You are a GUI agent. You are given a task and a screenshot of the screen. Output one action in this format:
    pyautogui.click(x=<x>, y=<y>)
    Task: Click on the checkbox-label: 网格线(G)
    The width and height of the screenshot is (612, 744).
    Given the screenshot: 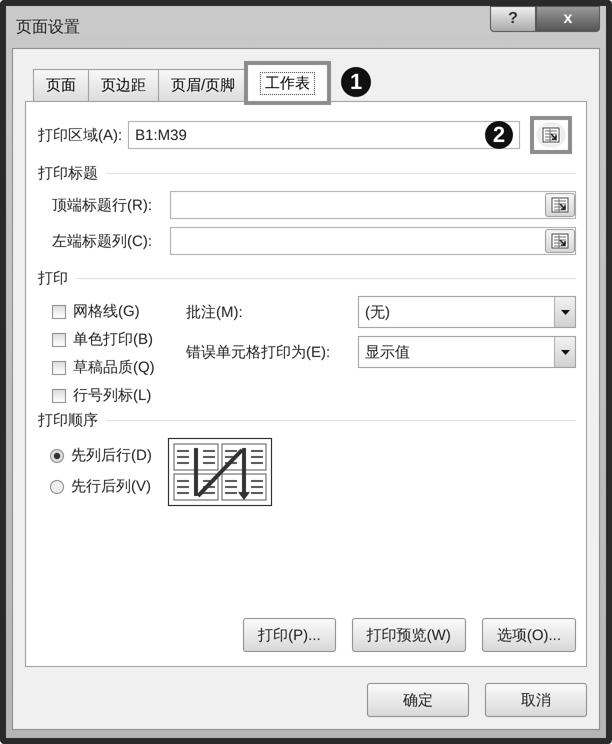 What is the action you would take?
    pyautogui.click(x=106, y=311)
    